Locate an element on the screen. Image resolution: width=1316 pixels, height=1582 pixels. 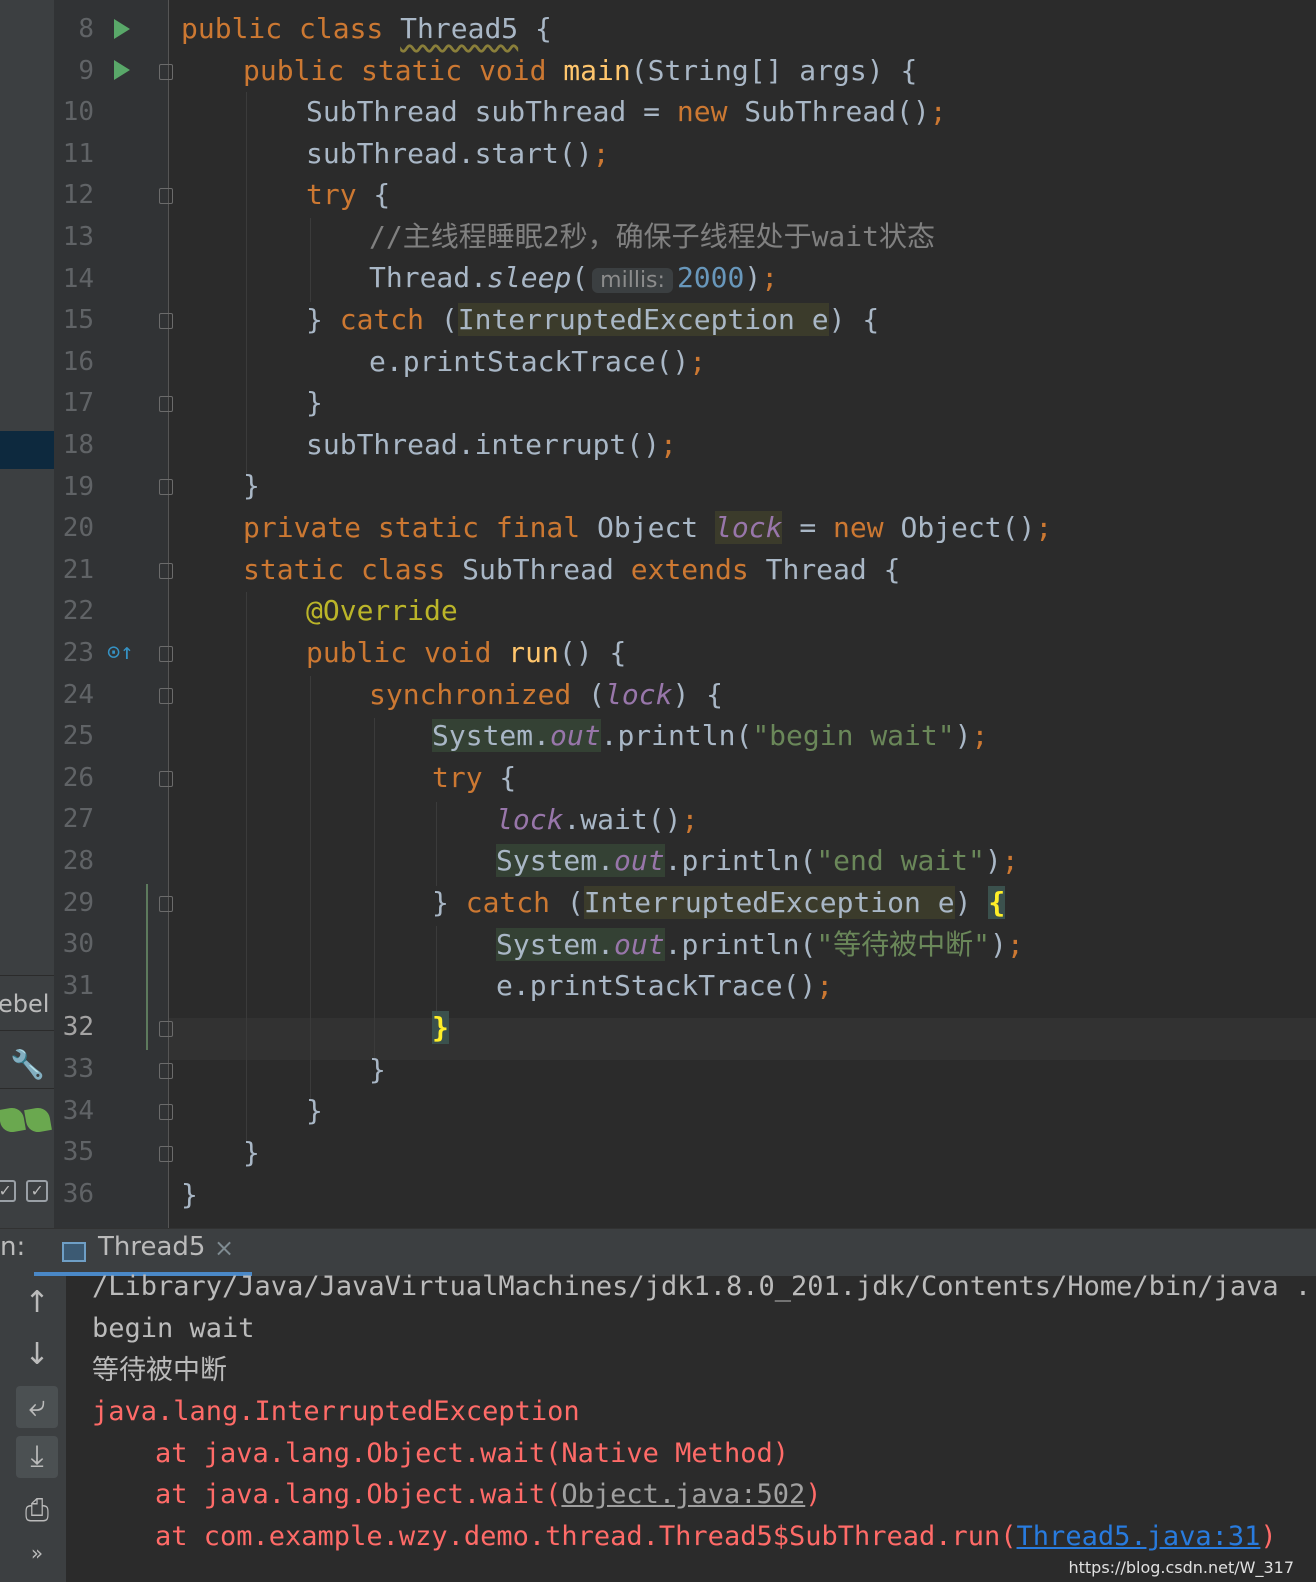
line-number: 21 is located at coordinates (78, 569).